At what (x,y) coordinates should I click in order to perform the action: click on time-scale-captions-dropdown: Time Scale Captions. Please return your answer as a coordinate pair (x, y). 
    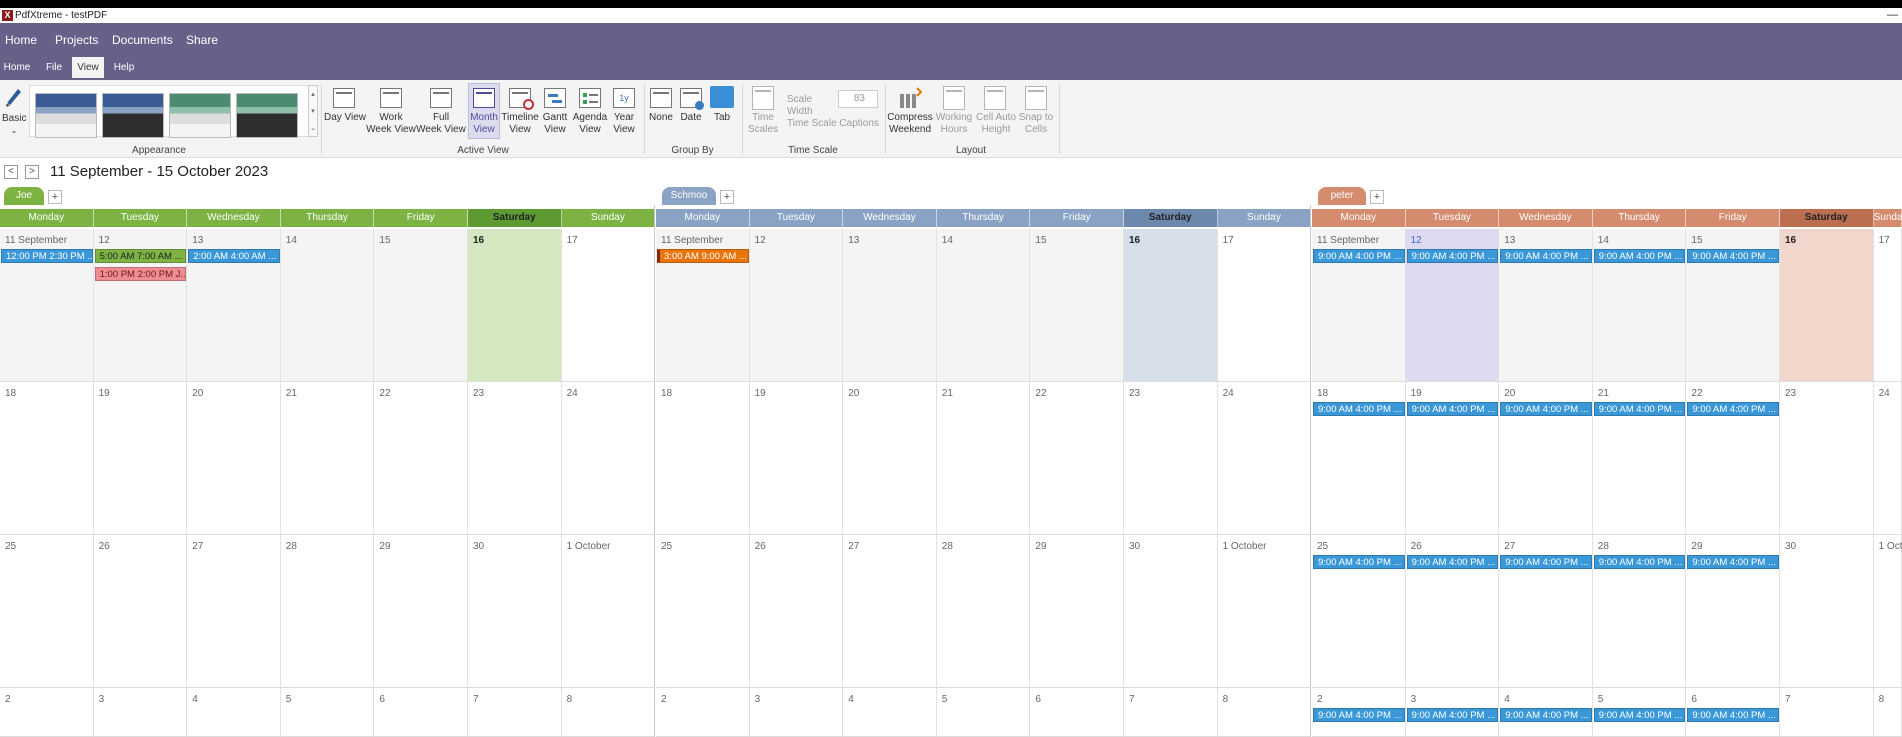
    Looking at the image, I should click on (833, 124).